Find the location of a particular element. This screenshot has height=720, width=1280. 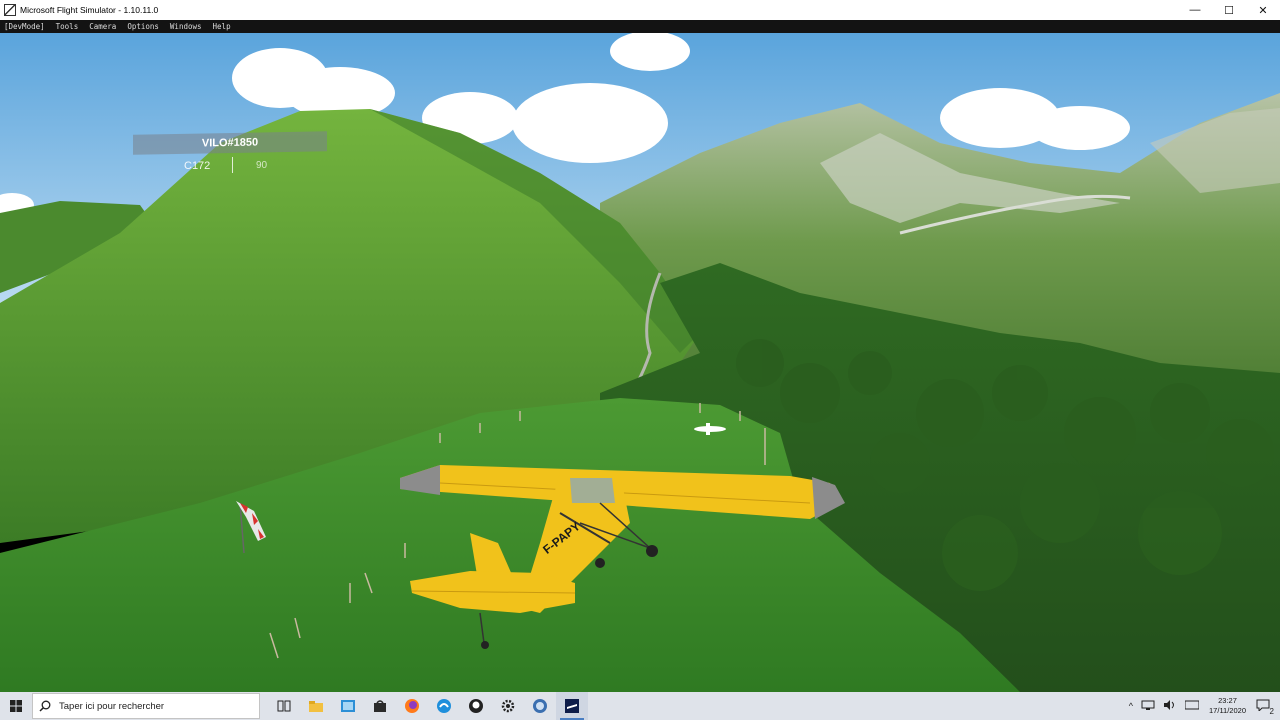

clock-date: 17/11/2020 is located at coordinates (1227, 710).